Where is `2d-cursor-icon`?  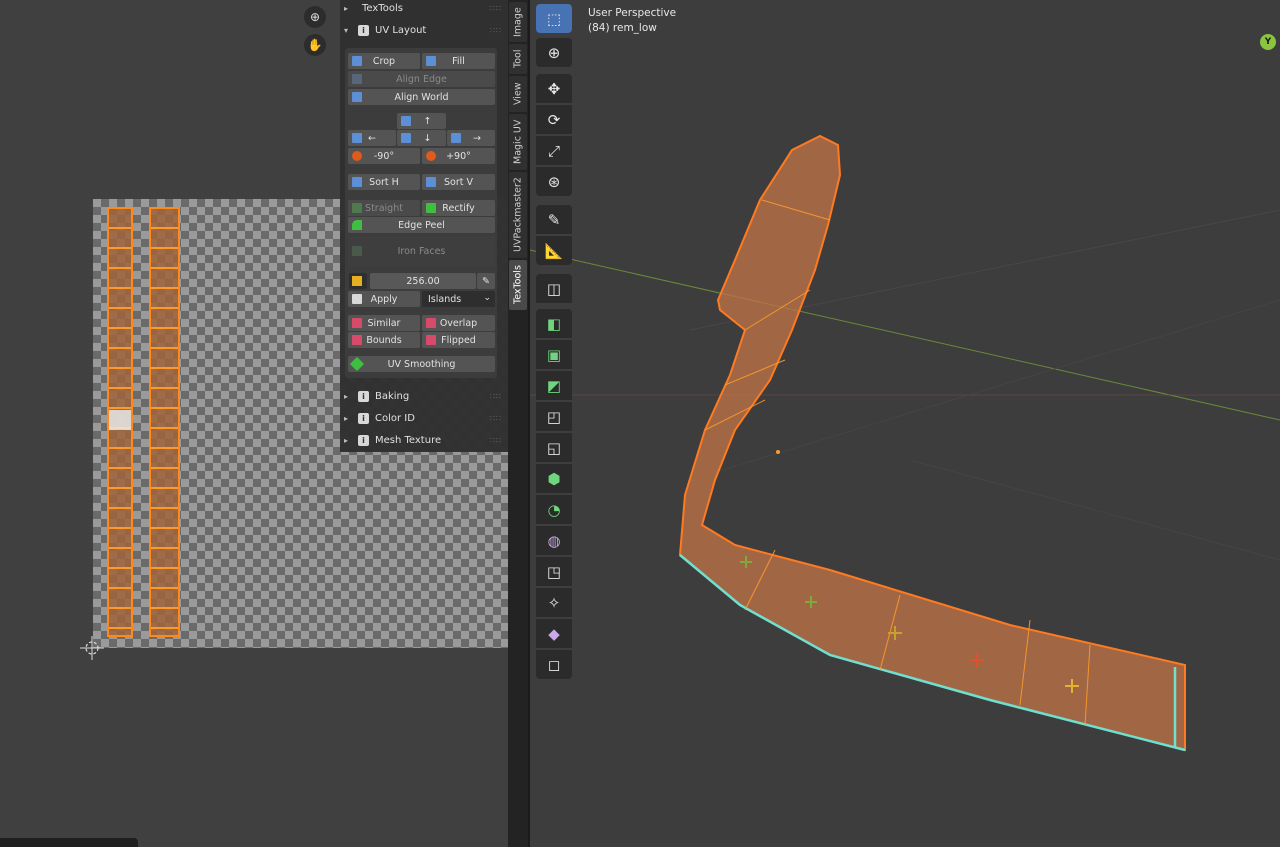 2d-cursor-icon is located at coordinates (92, 648).